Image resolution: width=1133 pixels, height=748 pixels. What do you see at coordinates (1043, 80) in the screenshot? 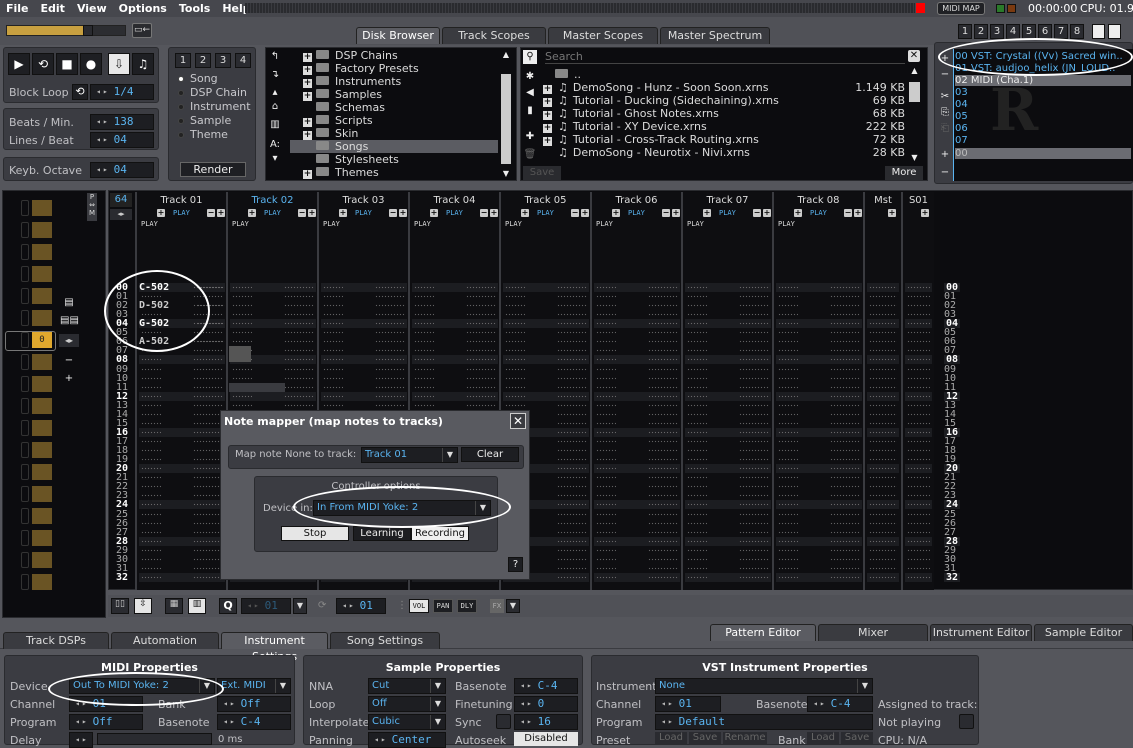
I see `instrument-item: 02 MIDI (Cha.1)` at bounding box center [1043, 80].